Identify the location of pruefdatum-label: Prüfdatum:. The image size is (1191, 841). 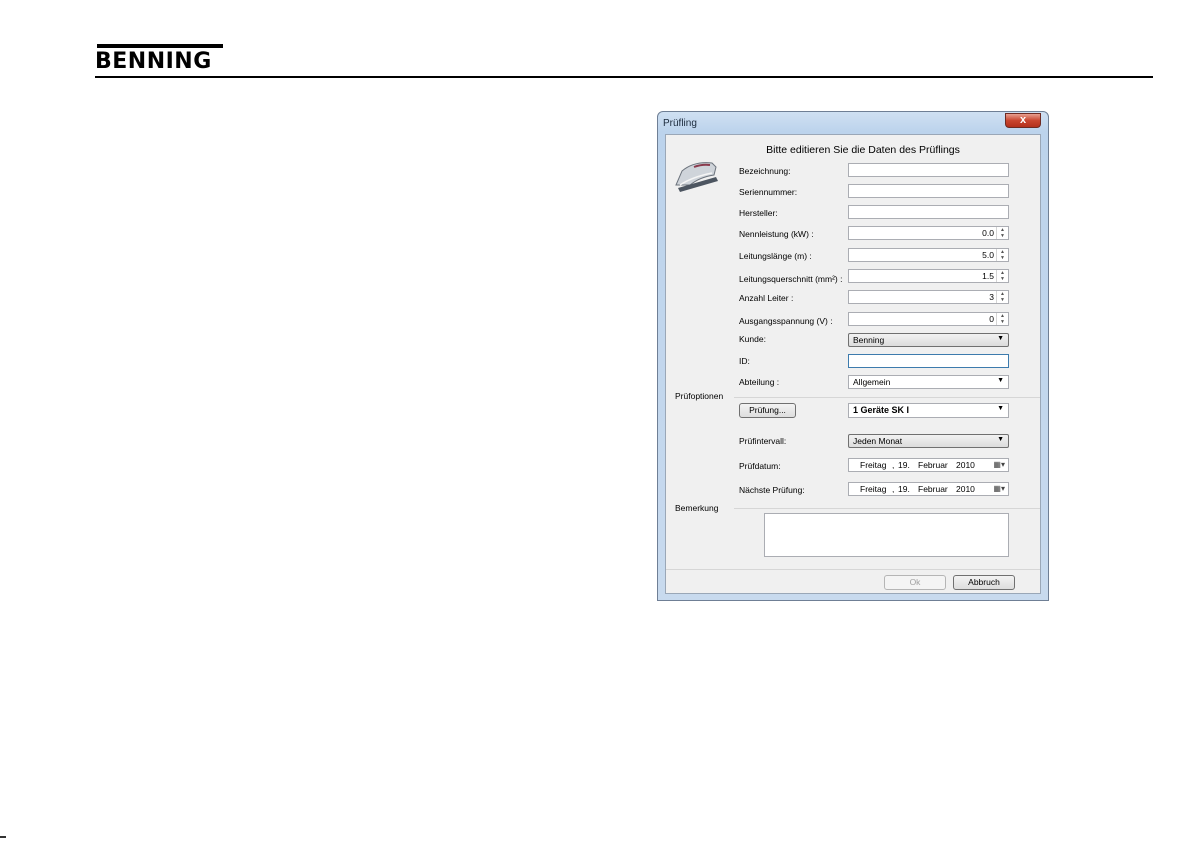
(760, 466).